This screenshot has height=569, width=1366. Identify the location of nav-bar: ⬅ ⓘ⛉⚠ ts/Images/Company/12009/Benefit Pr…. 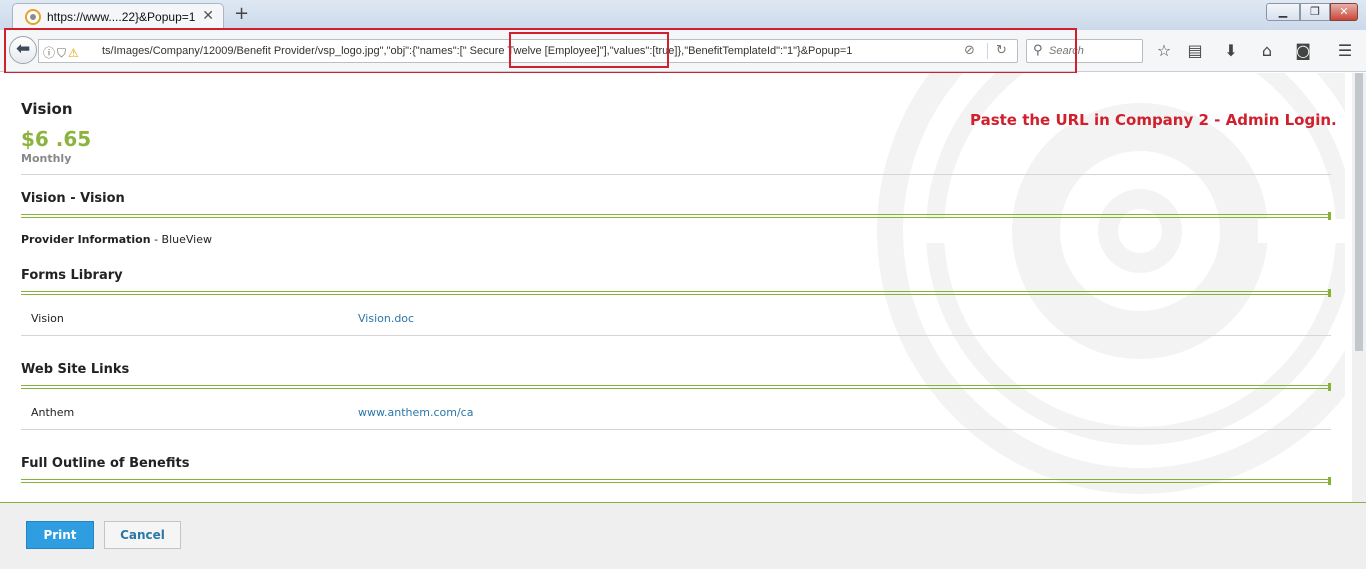
(683, 51).